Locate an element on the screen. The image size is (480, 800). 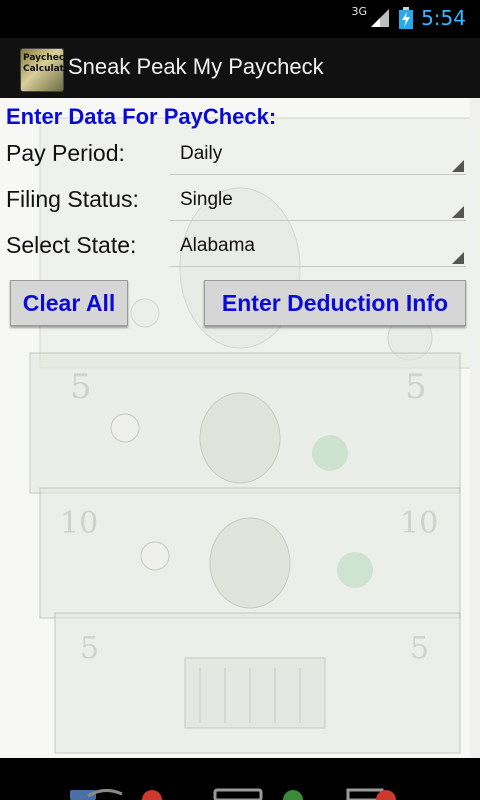
state-dropdown: Alabama is located at coordinates (318, 246).